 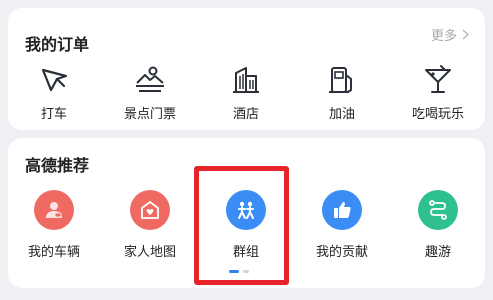 What do you see at coordinates (437, 252) in the screenshot?
I see `recommend-item-label: 趣游` at bounding box center [437, 252].